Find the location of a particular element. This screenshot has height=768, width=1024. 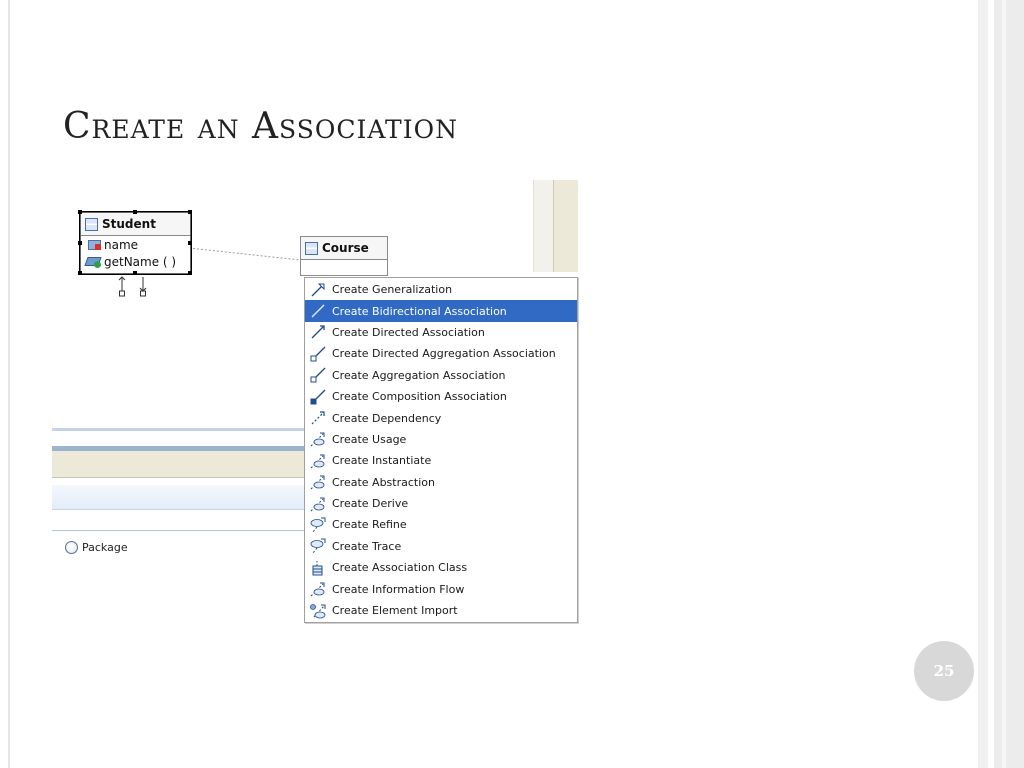

course-class-name: Course is located at coordinates (345, 248).